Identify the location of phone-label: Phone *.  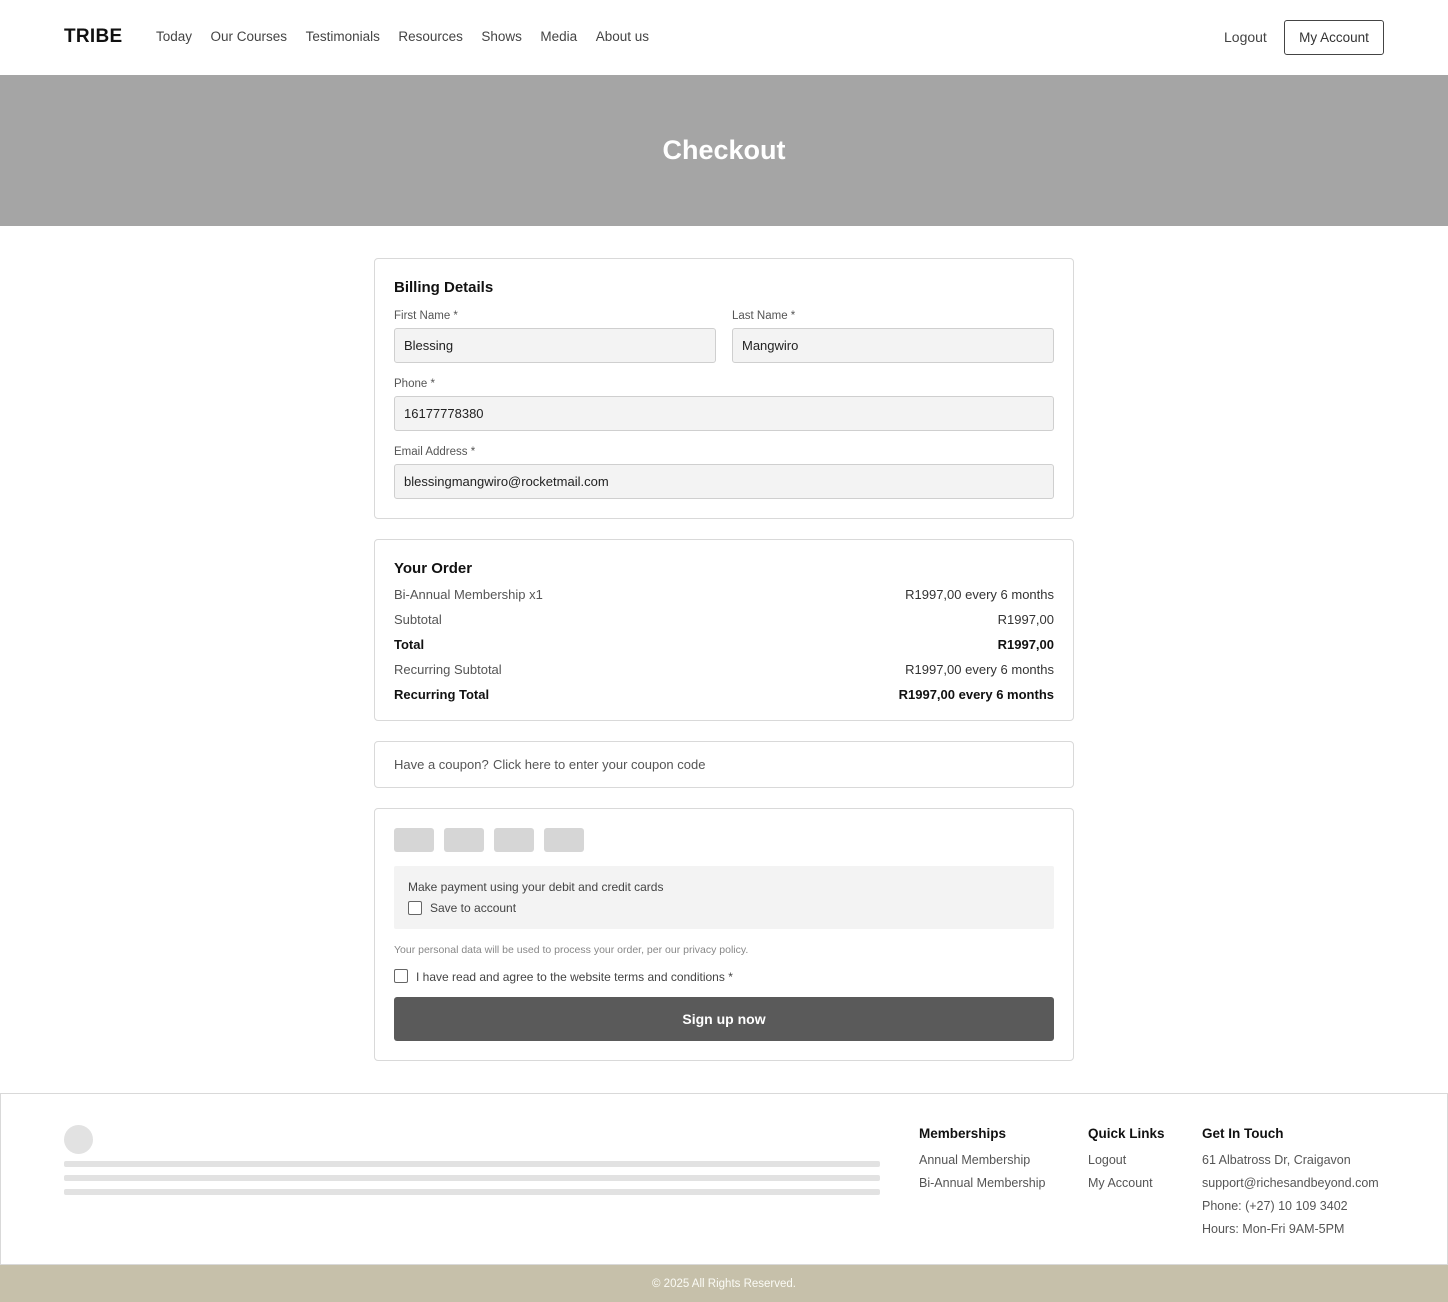
(414, 384).